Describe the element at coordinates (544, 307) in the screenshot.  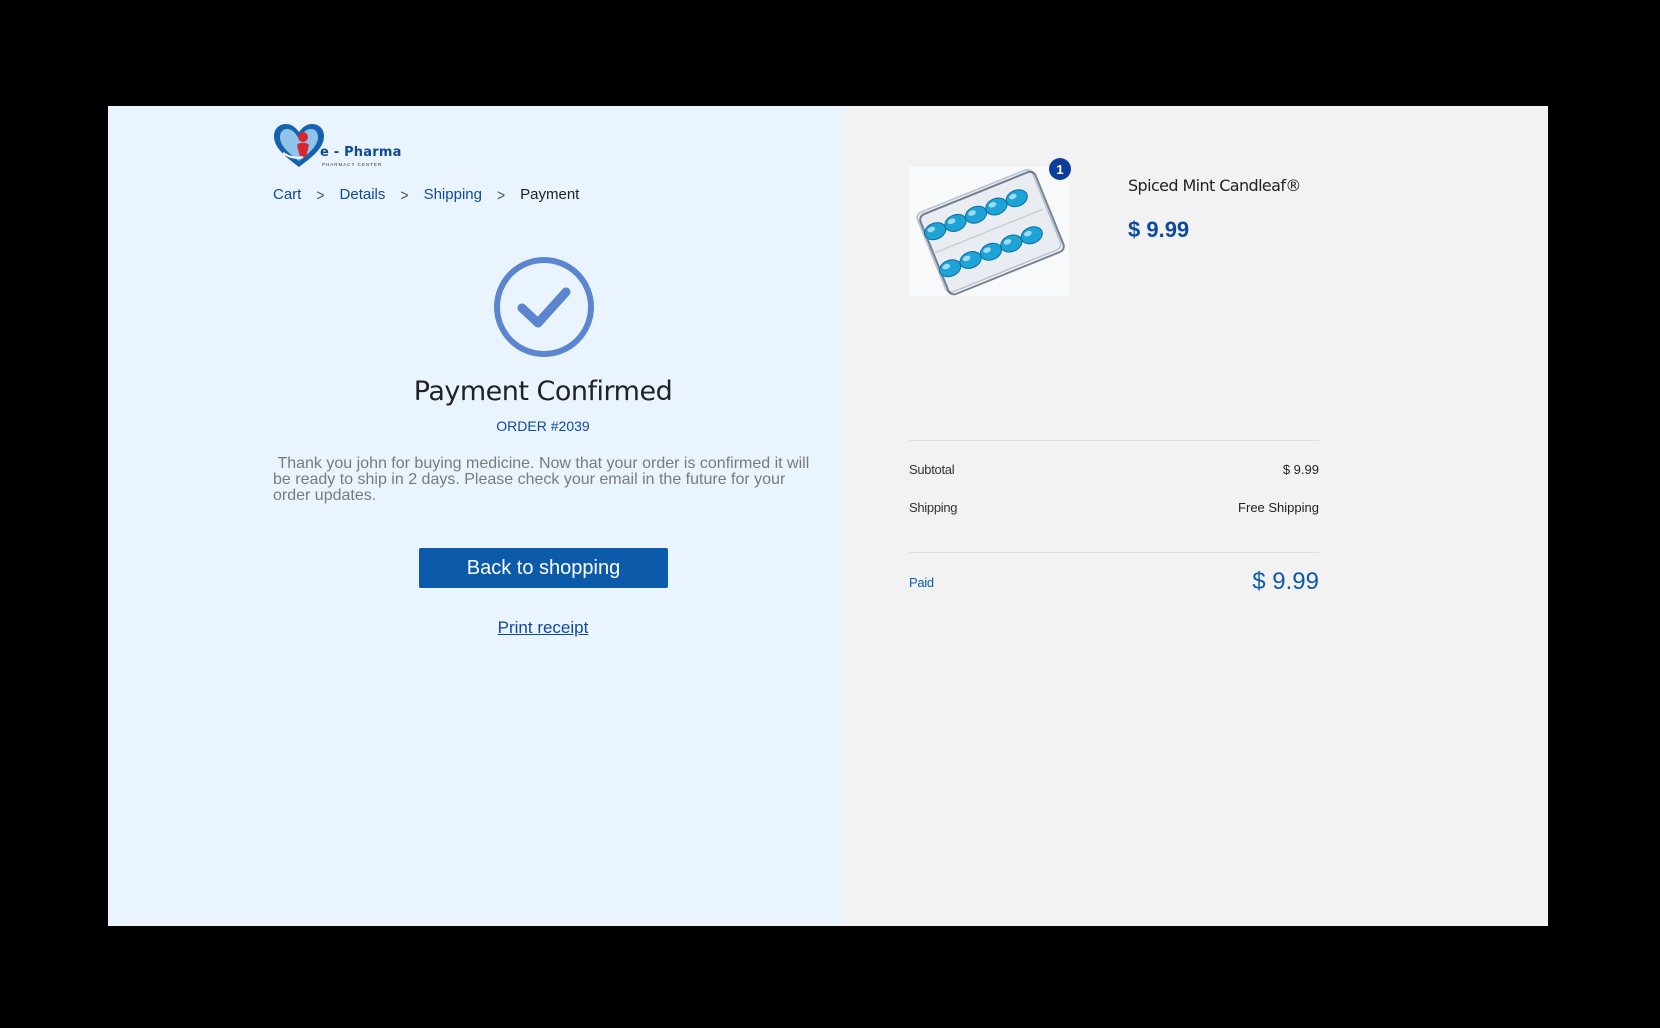
I see `check-circle-icon` at that location.